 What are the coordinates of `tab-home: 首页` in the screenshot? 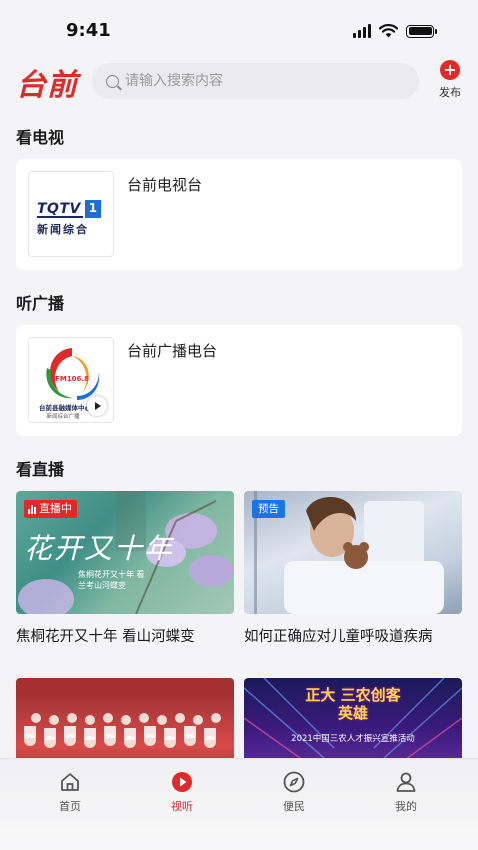 It's located at (70, 792).